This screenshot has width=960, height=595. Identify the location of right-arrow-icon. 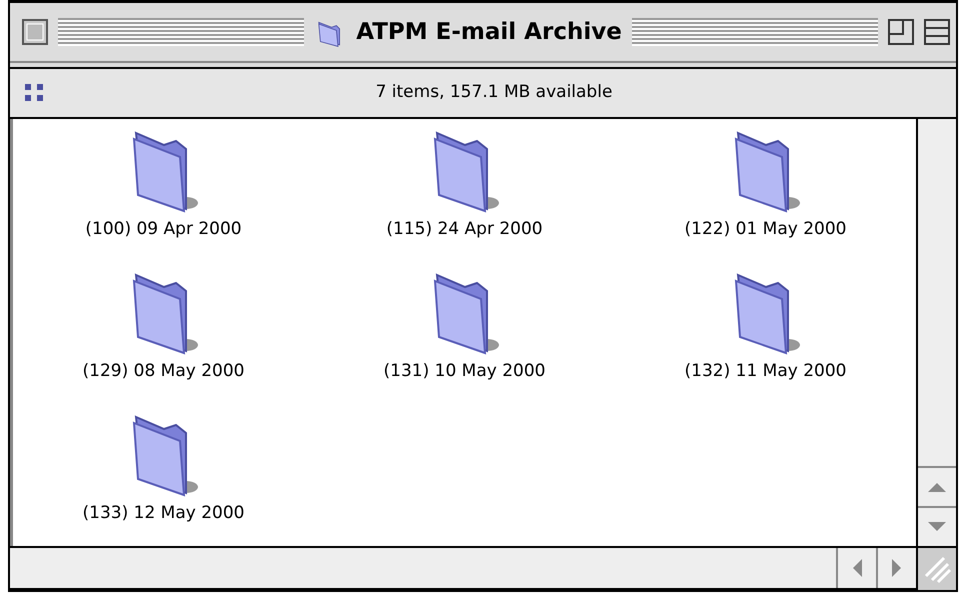
(897, 568).